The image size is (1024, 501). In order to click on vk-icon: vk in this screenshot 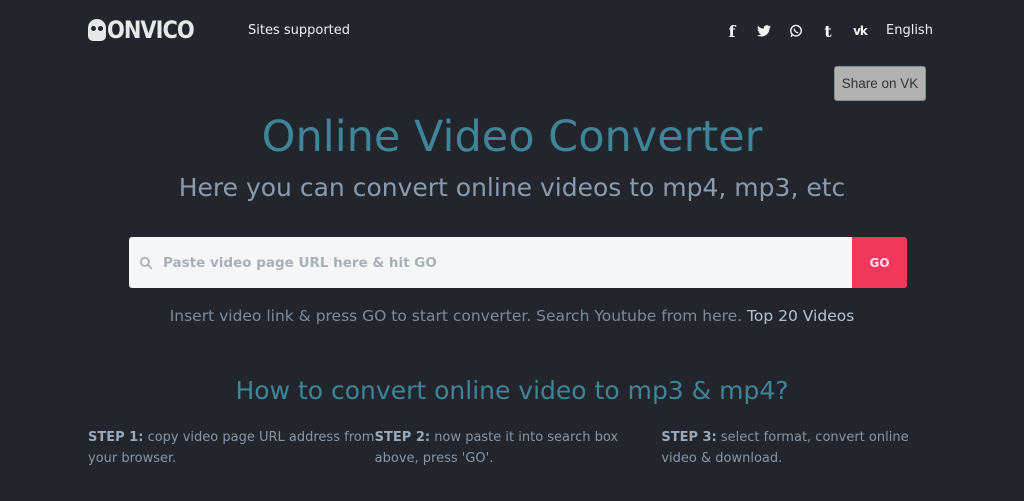, I will do `click(860, 31)`.